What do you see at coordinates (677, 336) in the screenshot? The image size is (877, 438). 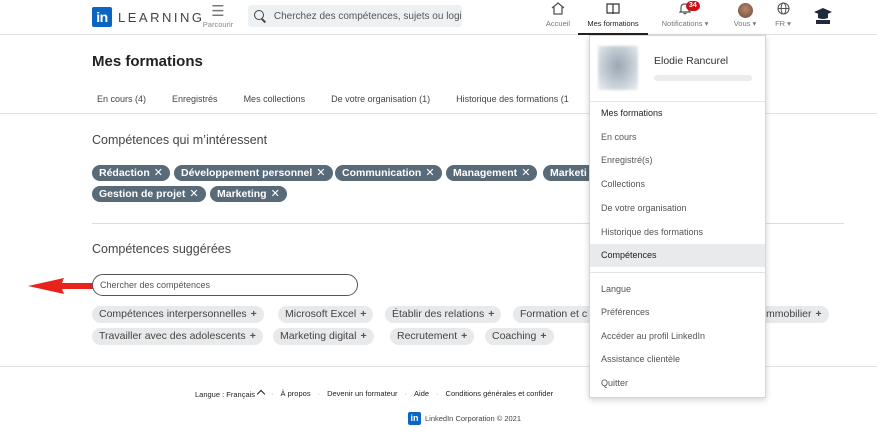 I see `menu-item-acceder-profil: Accéder au profil LinkedIn` at bounding box center [677, 336].